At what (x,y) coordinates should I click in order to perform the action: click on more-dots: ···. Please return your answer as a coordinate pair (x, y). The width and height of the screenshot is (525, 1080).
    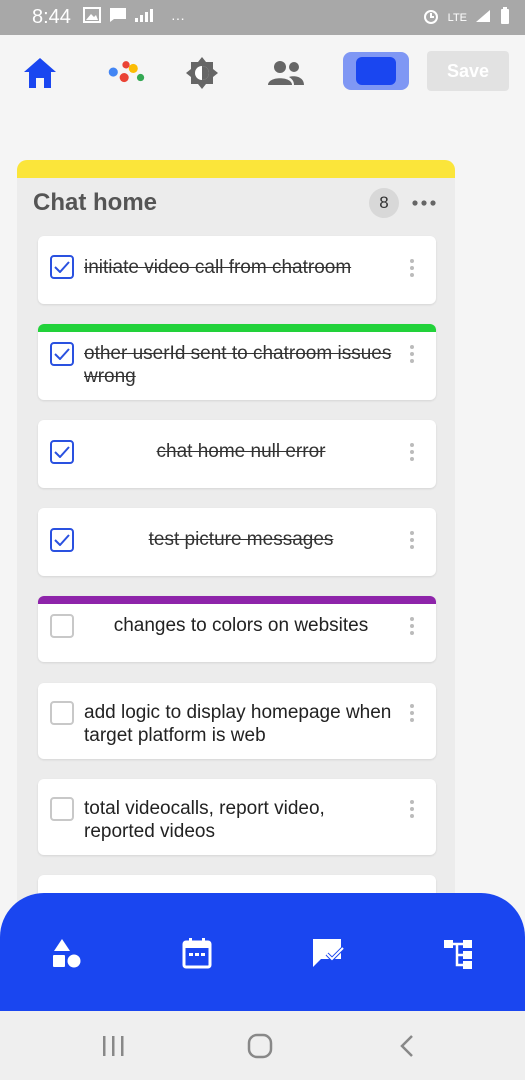
    Looking at the image, I should click on (177, 17).